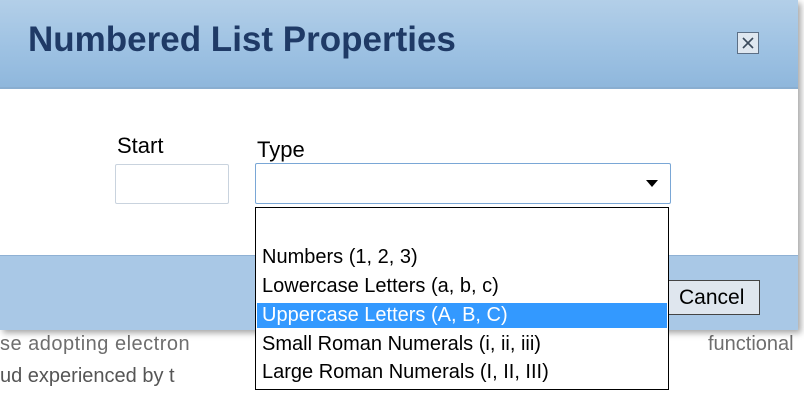 The width and height of the screenshot is (804, 396). I want to click on type-label: Type, so click(281, 149).